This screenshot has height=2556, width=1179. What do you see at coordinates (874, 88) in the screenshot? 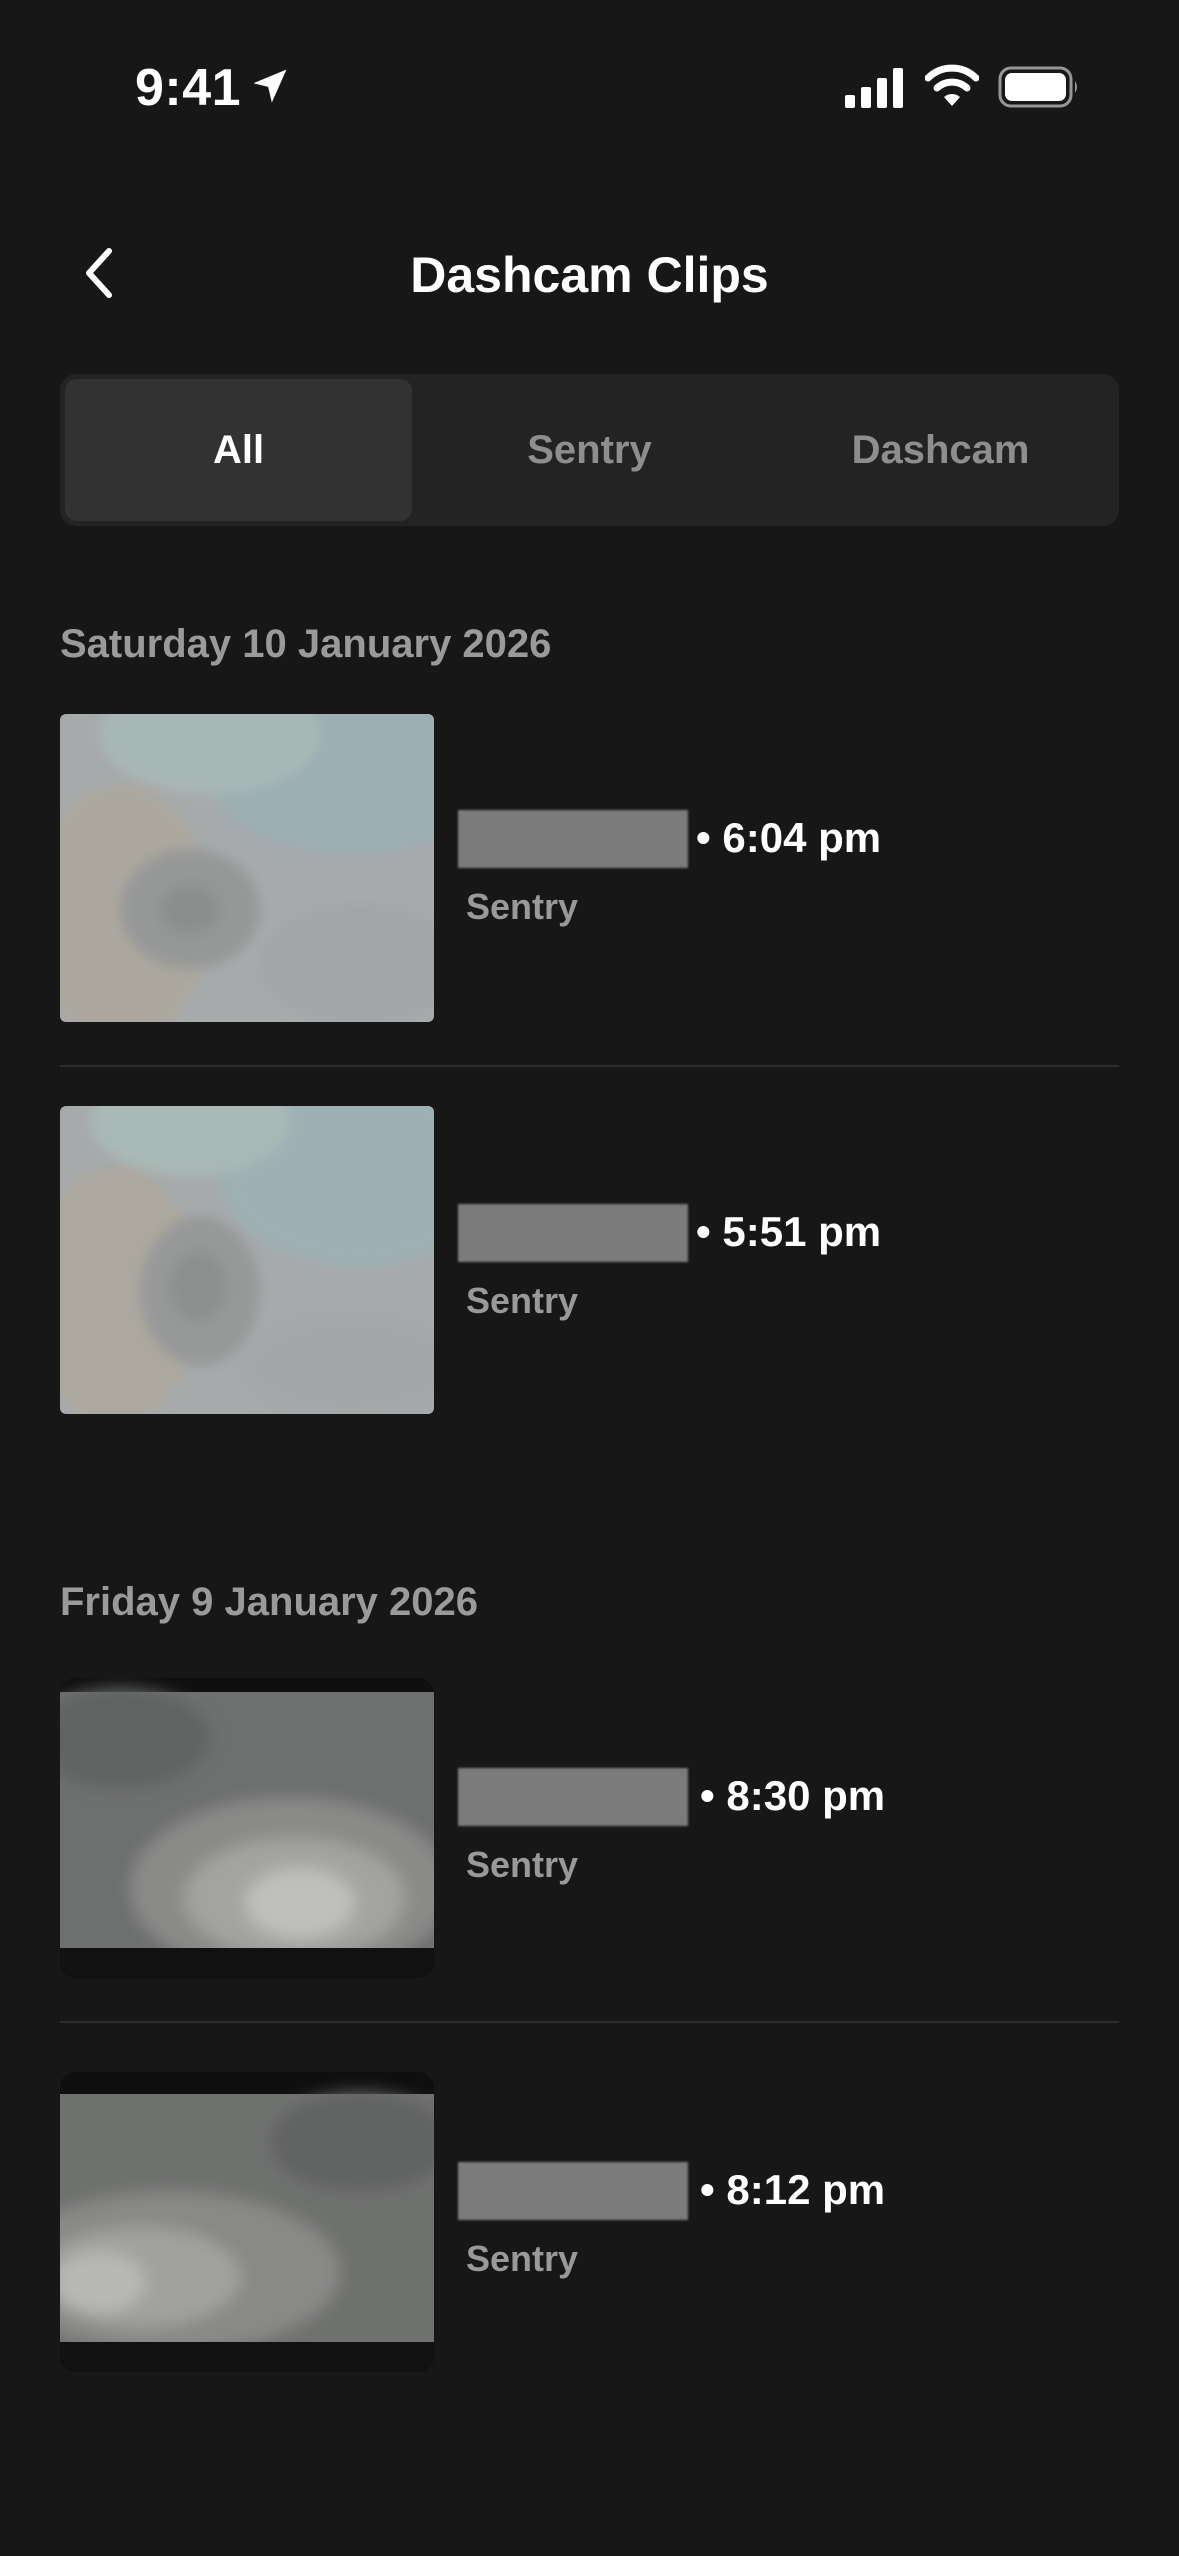
I see `cellular-signal-icon` at bounding box center [874, 88].